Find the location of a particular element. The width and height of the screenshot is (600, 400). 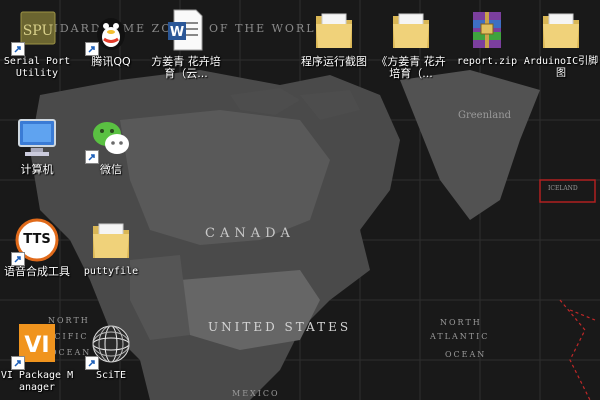

tts-icon: TTS is located at coordinates (36, 241).